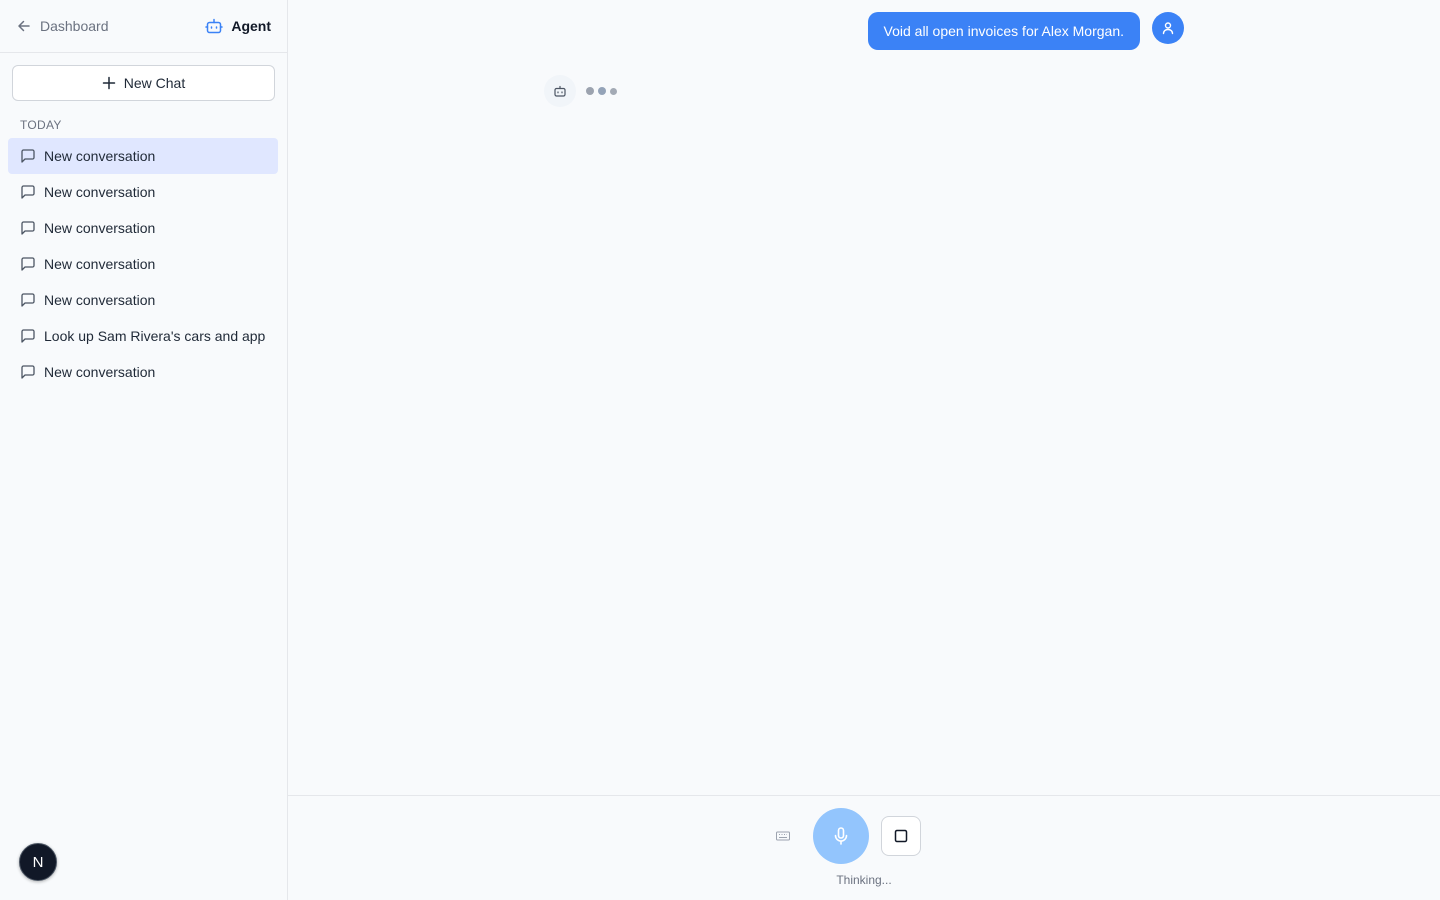 The image size is (1440, 900). I want to click on conversation-title: Look up Sam Rivera's cars and appo, so click(155, 336).